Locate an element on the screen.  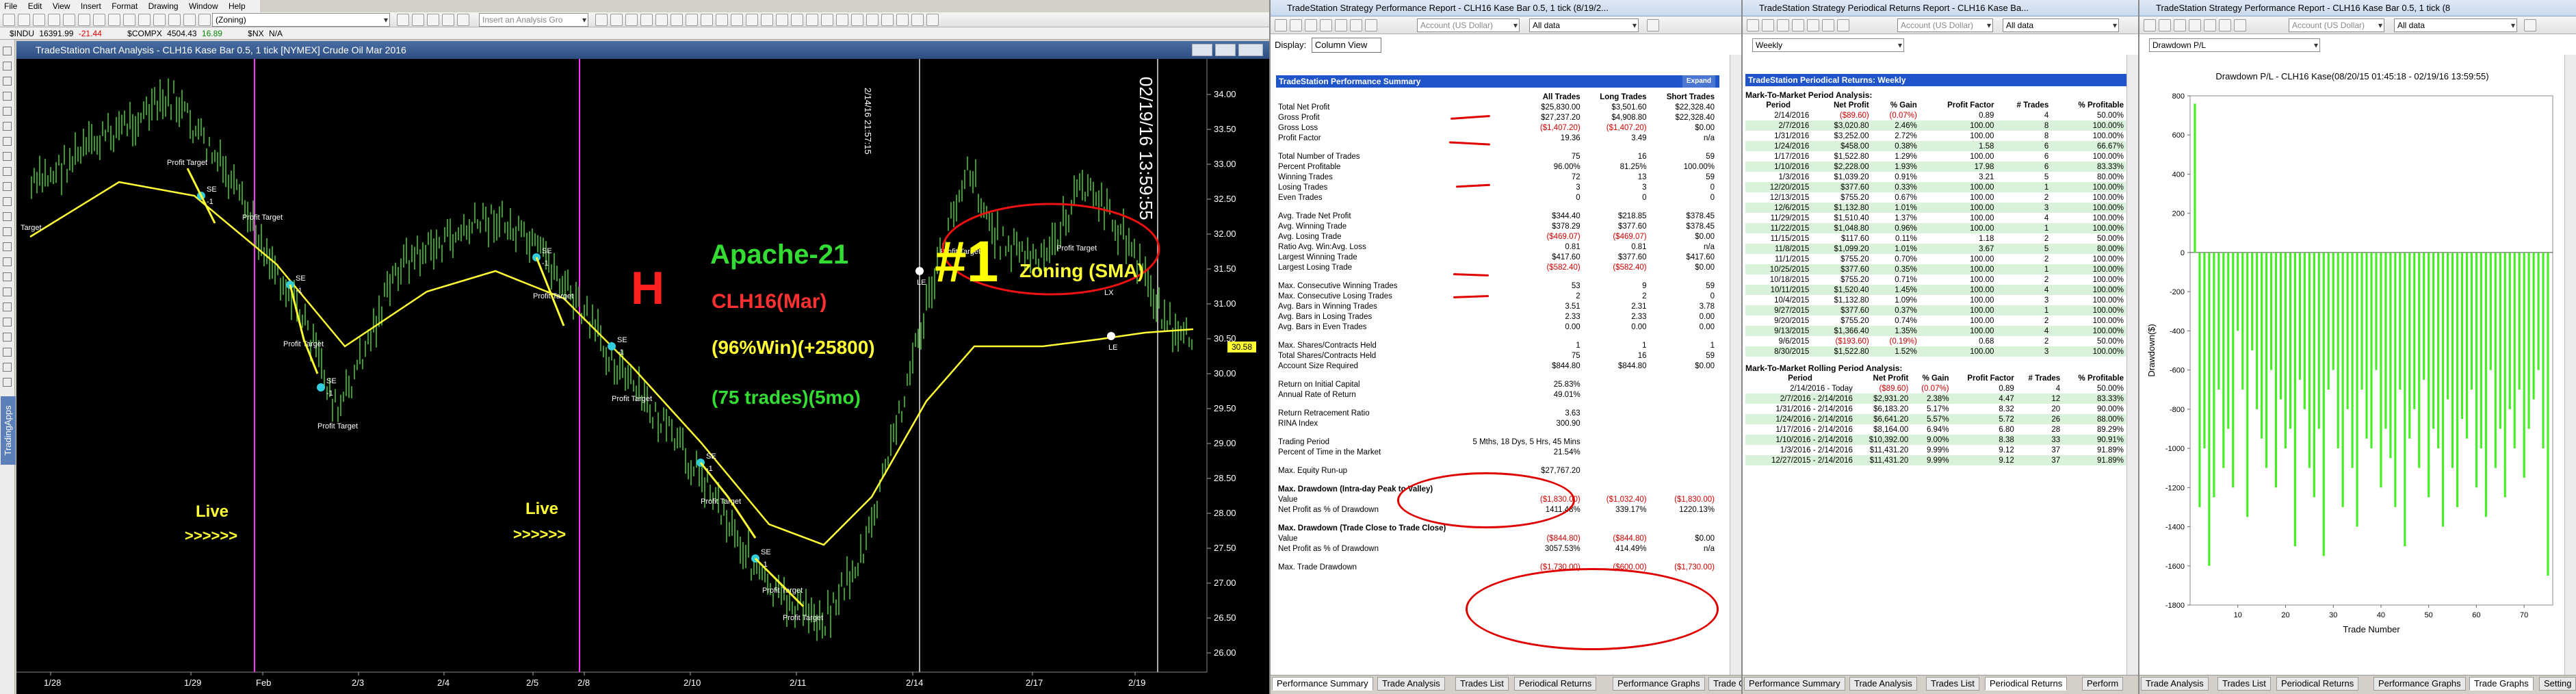
tab-periodical-returns: Periodical Returns is located at coordinates (2317, 684).